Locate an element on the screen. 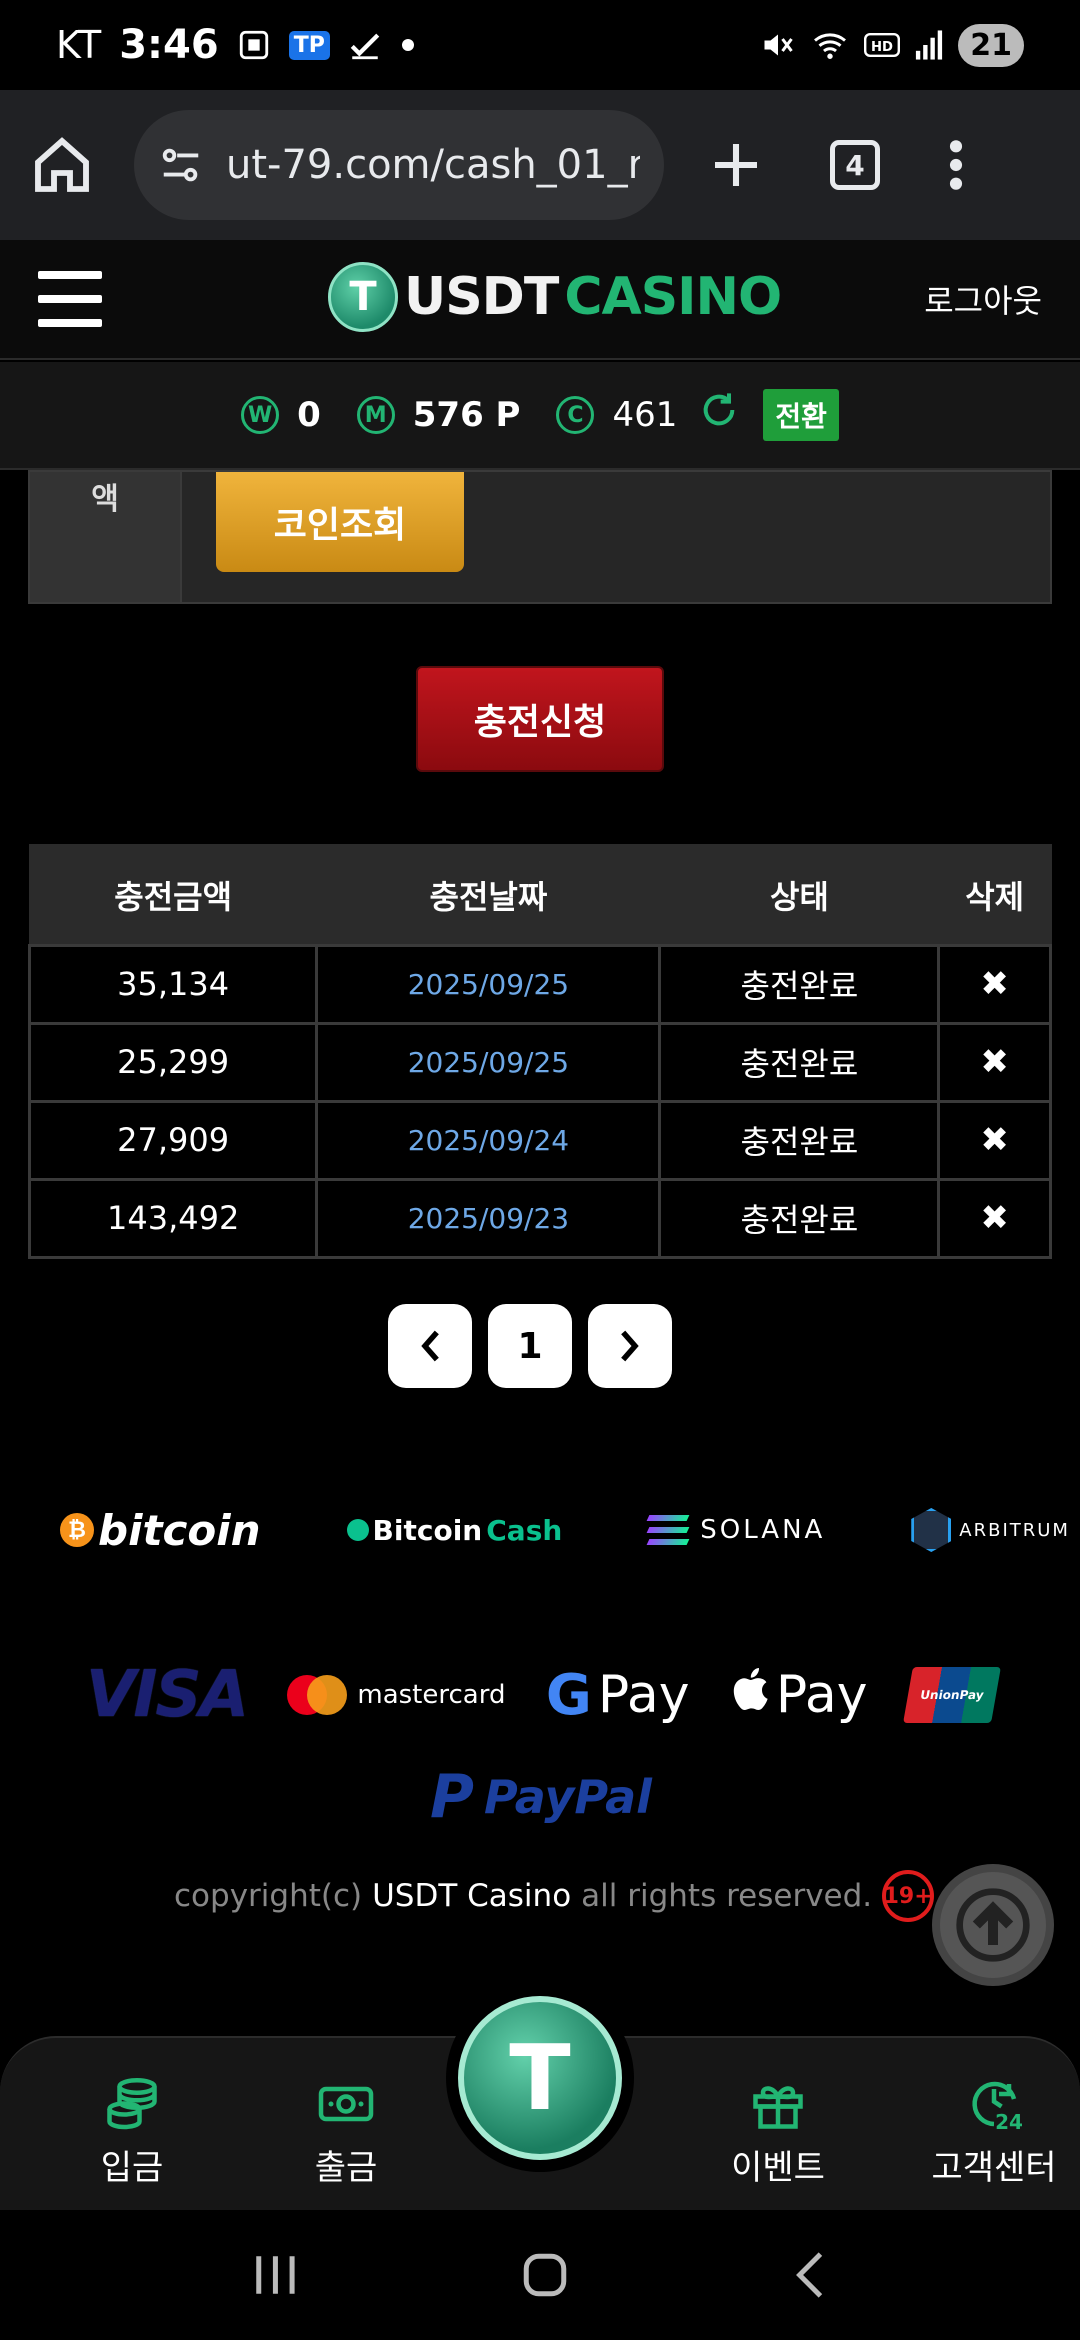  browser-toolbar: ut-79.com/cash_01_r 4 is located at coordinates (540, 165).